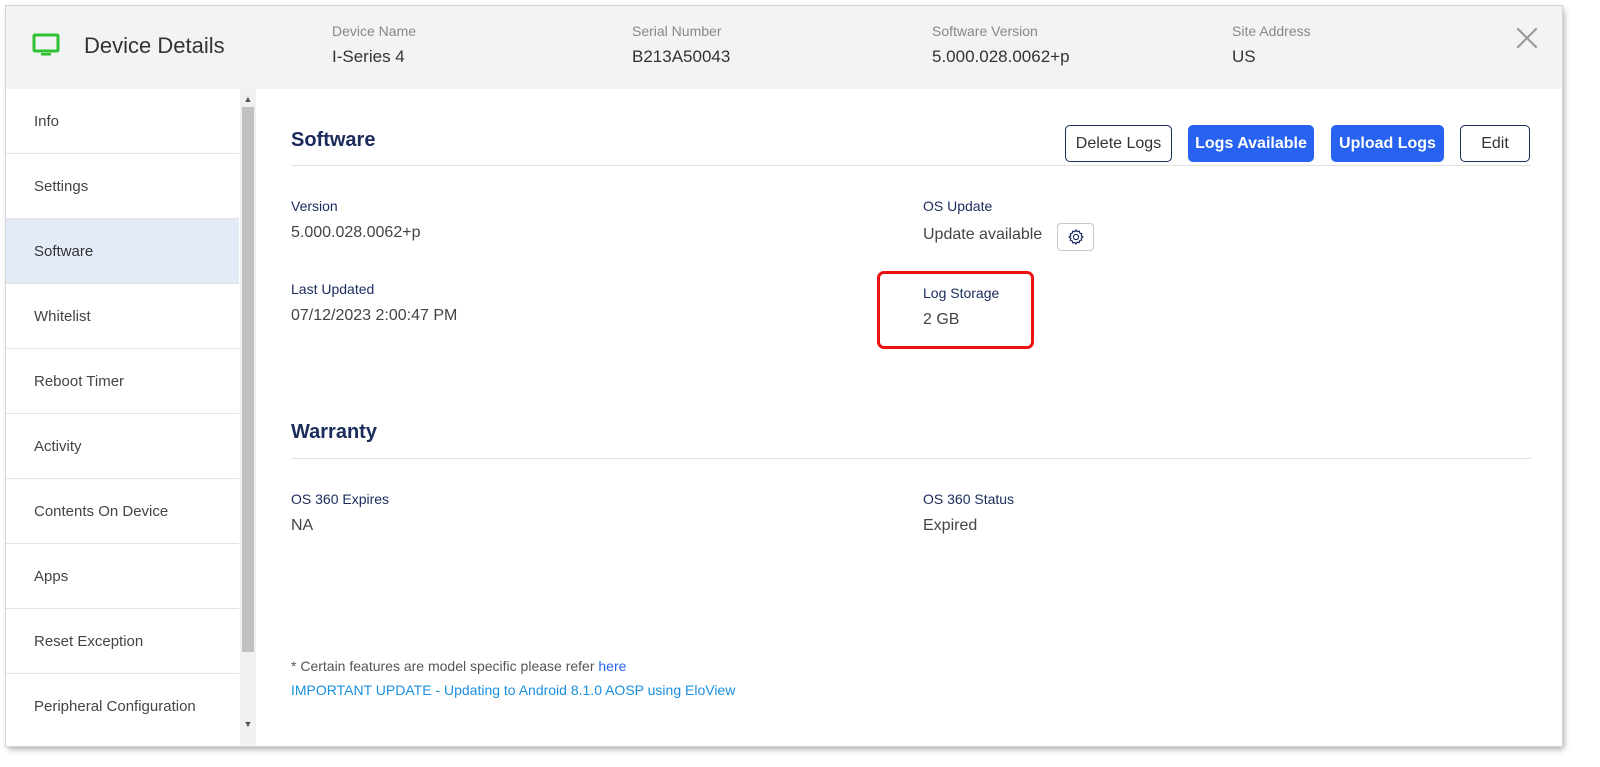 Image resolution: width=1600 pixels, height=767 pixels. What do you see at coordinates (1495, 143) in the screenshot?
I see `edit-button: Edit` at bounding box center [1495, 143].